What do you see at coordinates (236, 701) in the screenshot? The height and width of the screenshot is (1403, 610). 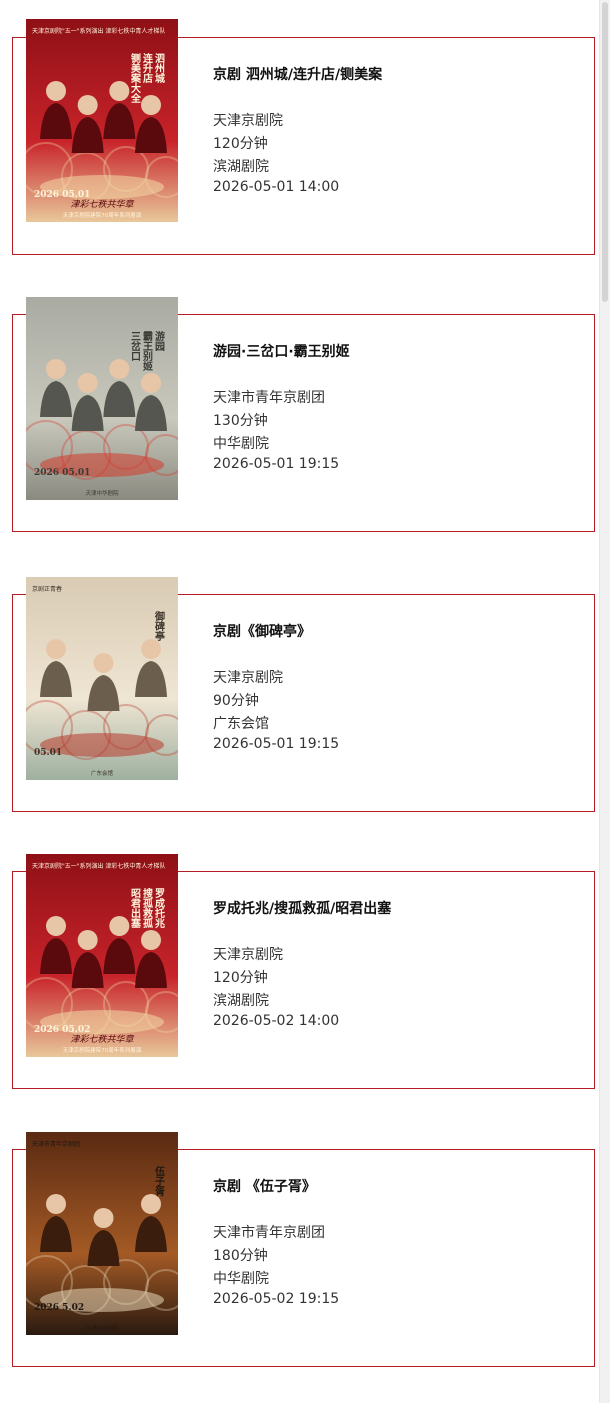 I see `show-duration: 90分钟` at bounding box center [236, 701].